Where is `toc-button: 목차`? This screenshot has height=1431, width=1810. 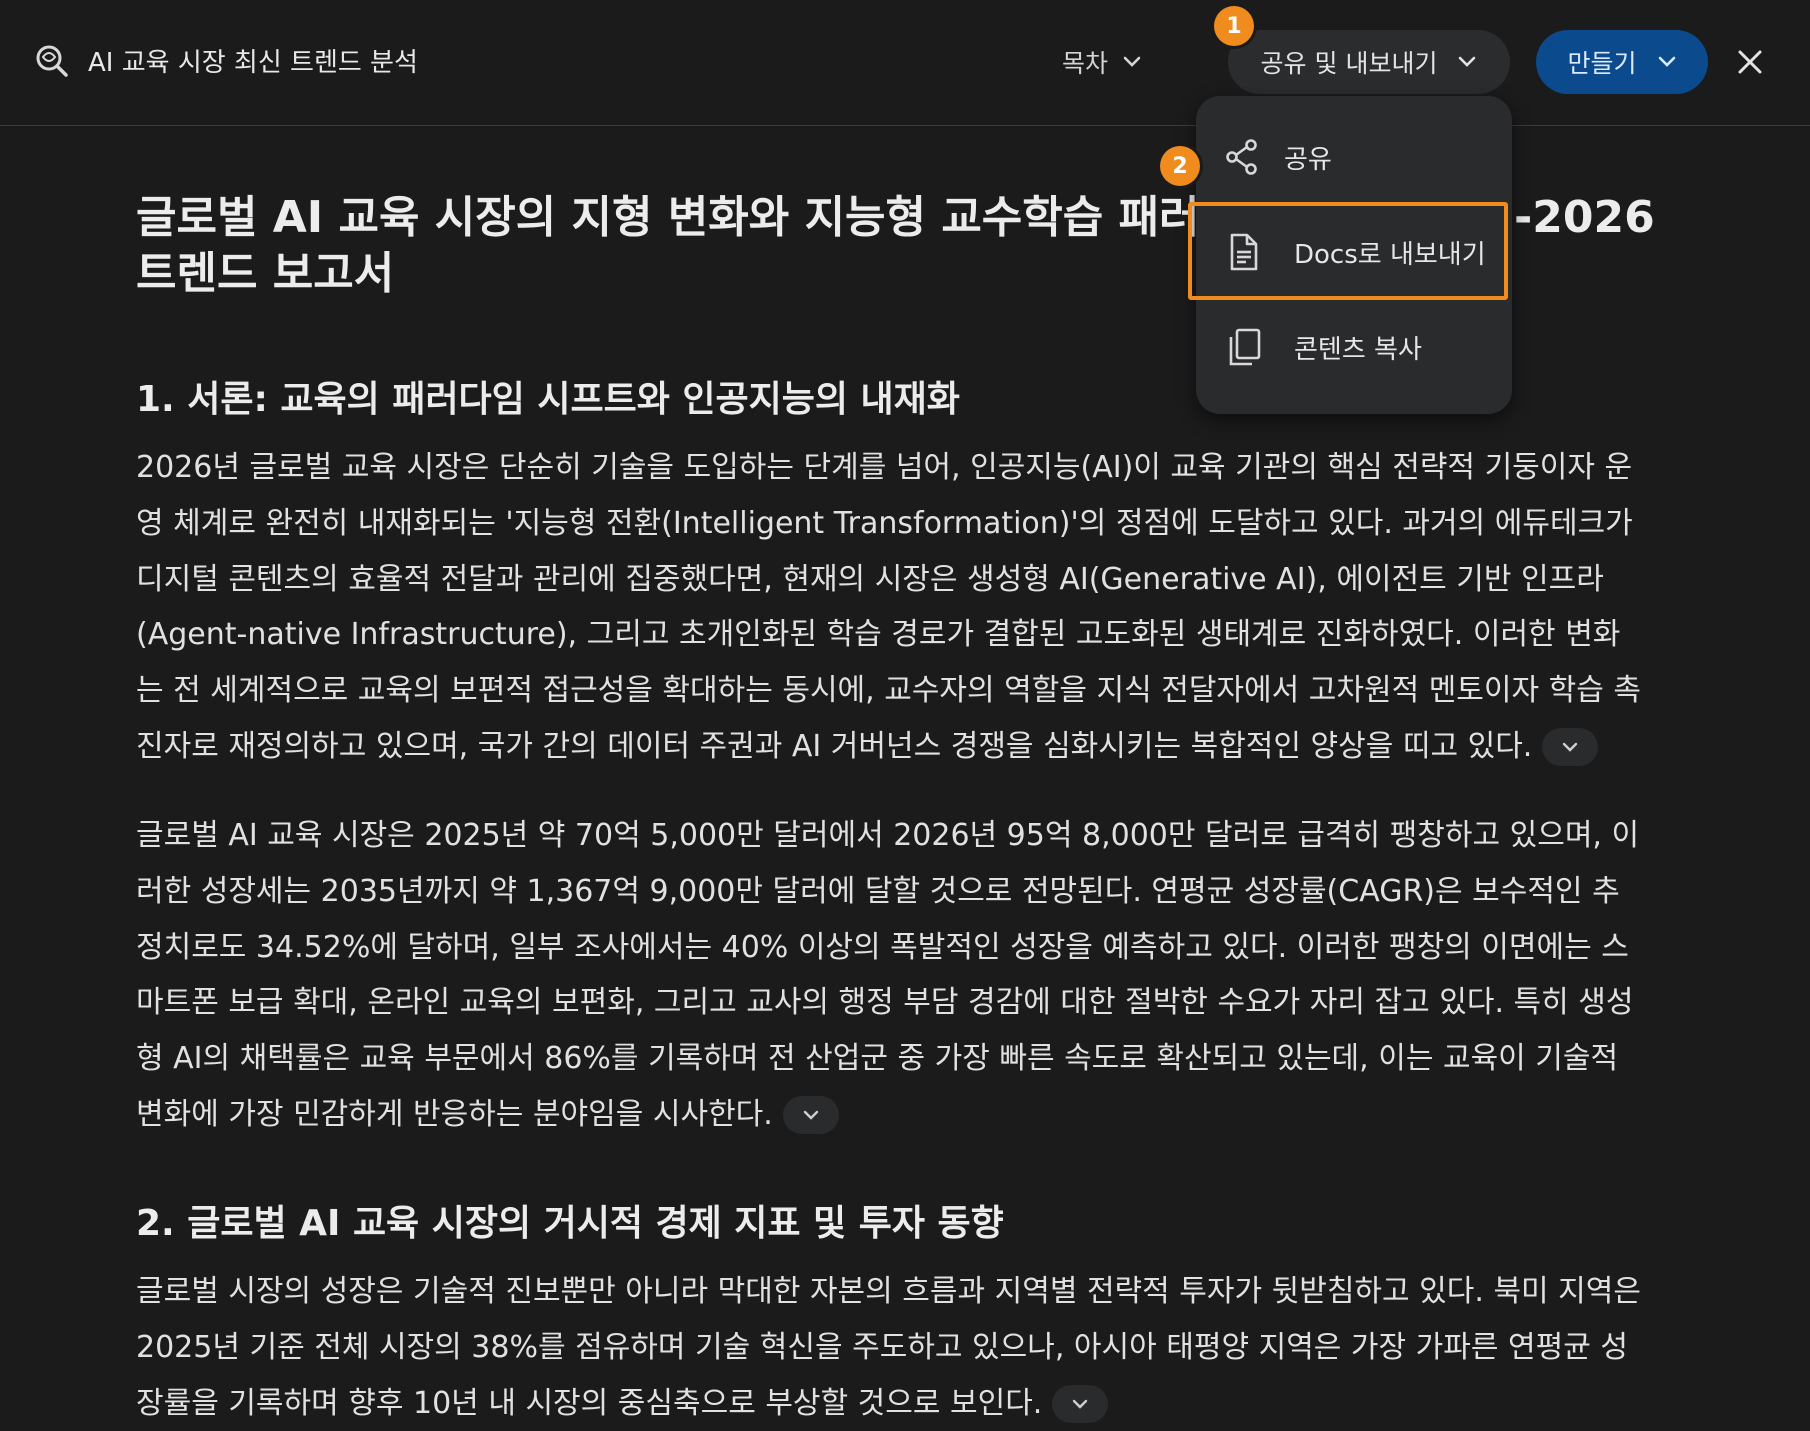 toc-button: 목차 is located at coordinates (1102, 62).